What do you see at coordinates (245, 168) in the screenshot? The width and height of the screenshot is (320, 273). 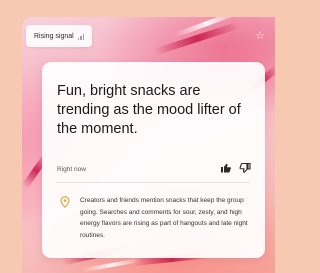 I see `thumbs-down-icon` at bounding box center [245, 168].